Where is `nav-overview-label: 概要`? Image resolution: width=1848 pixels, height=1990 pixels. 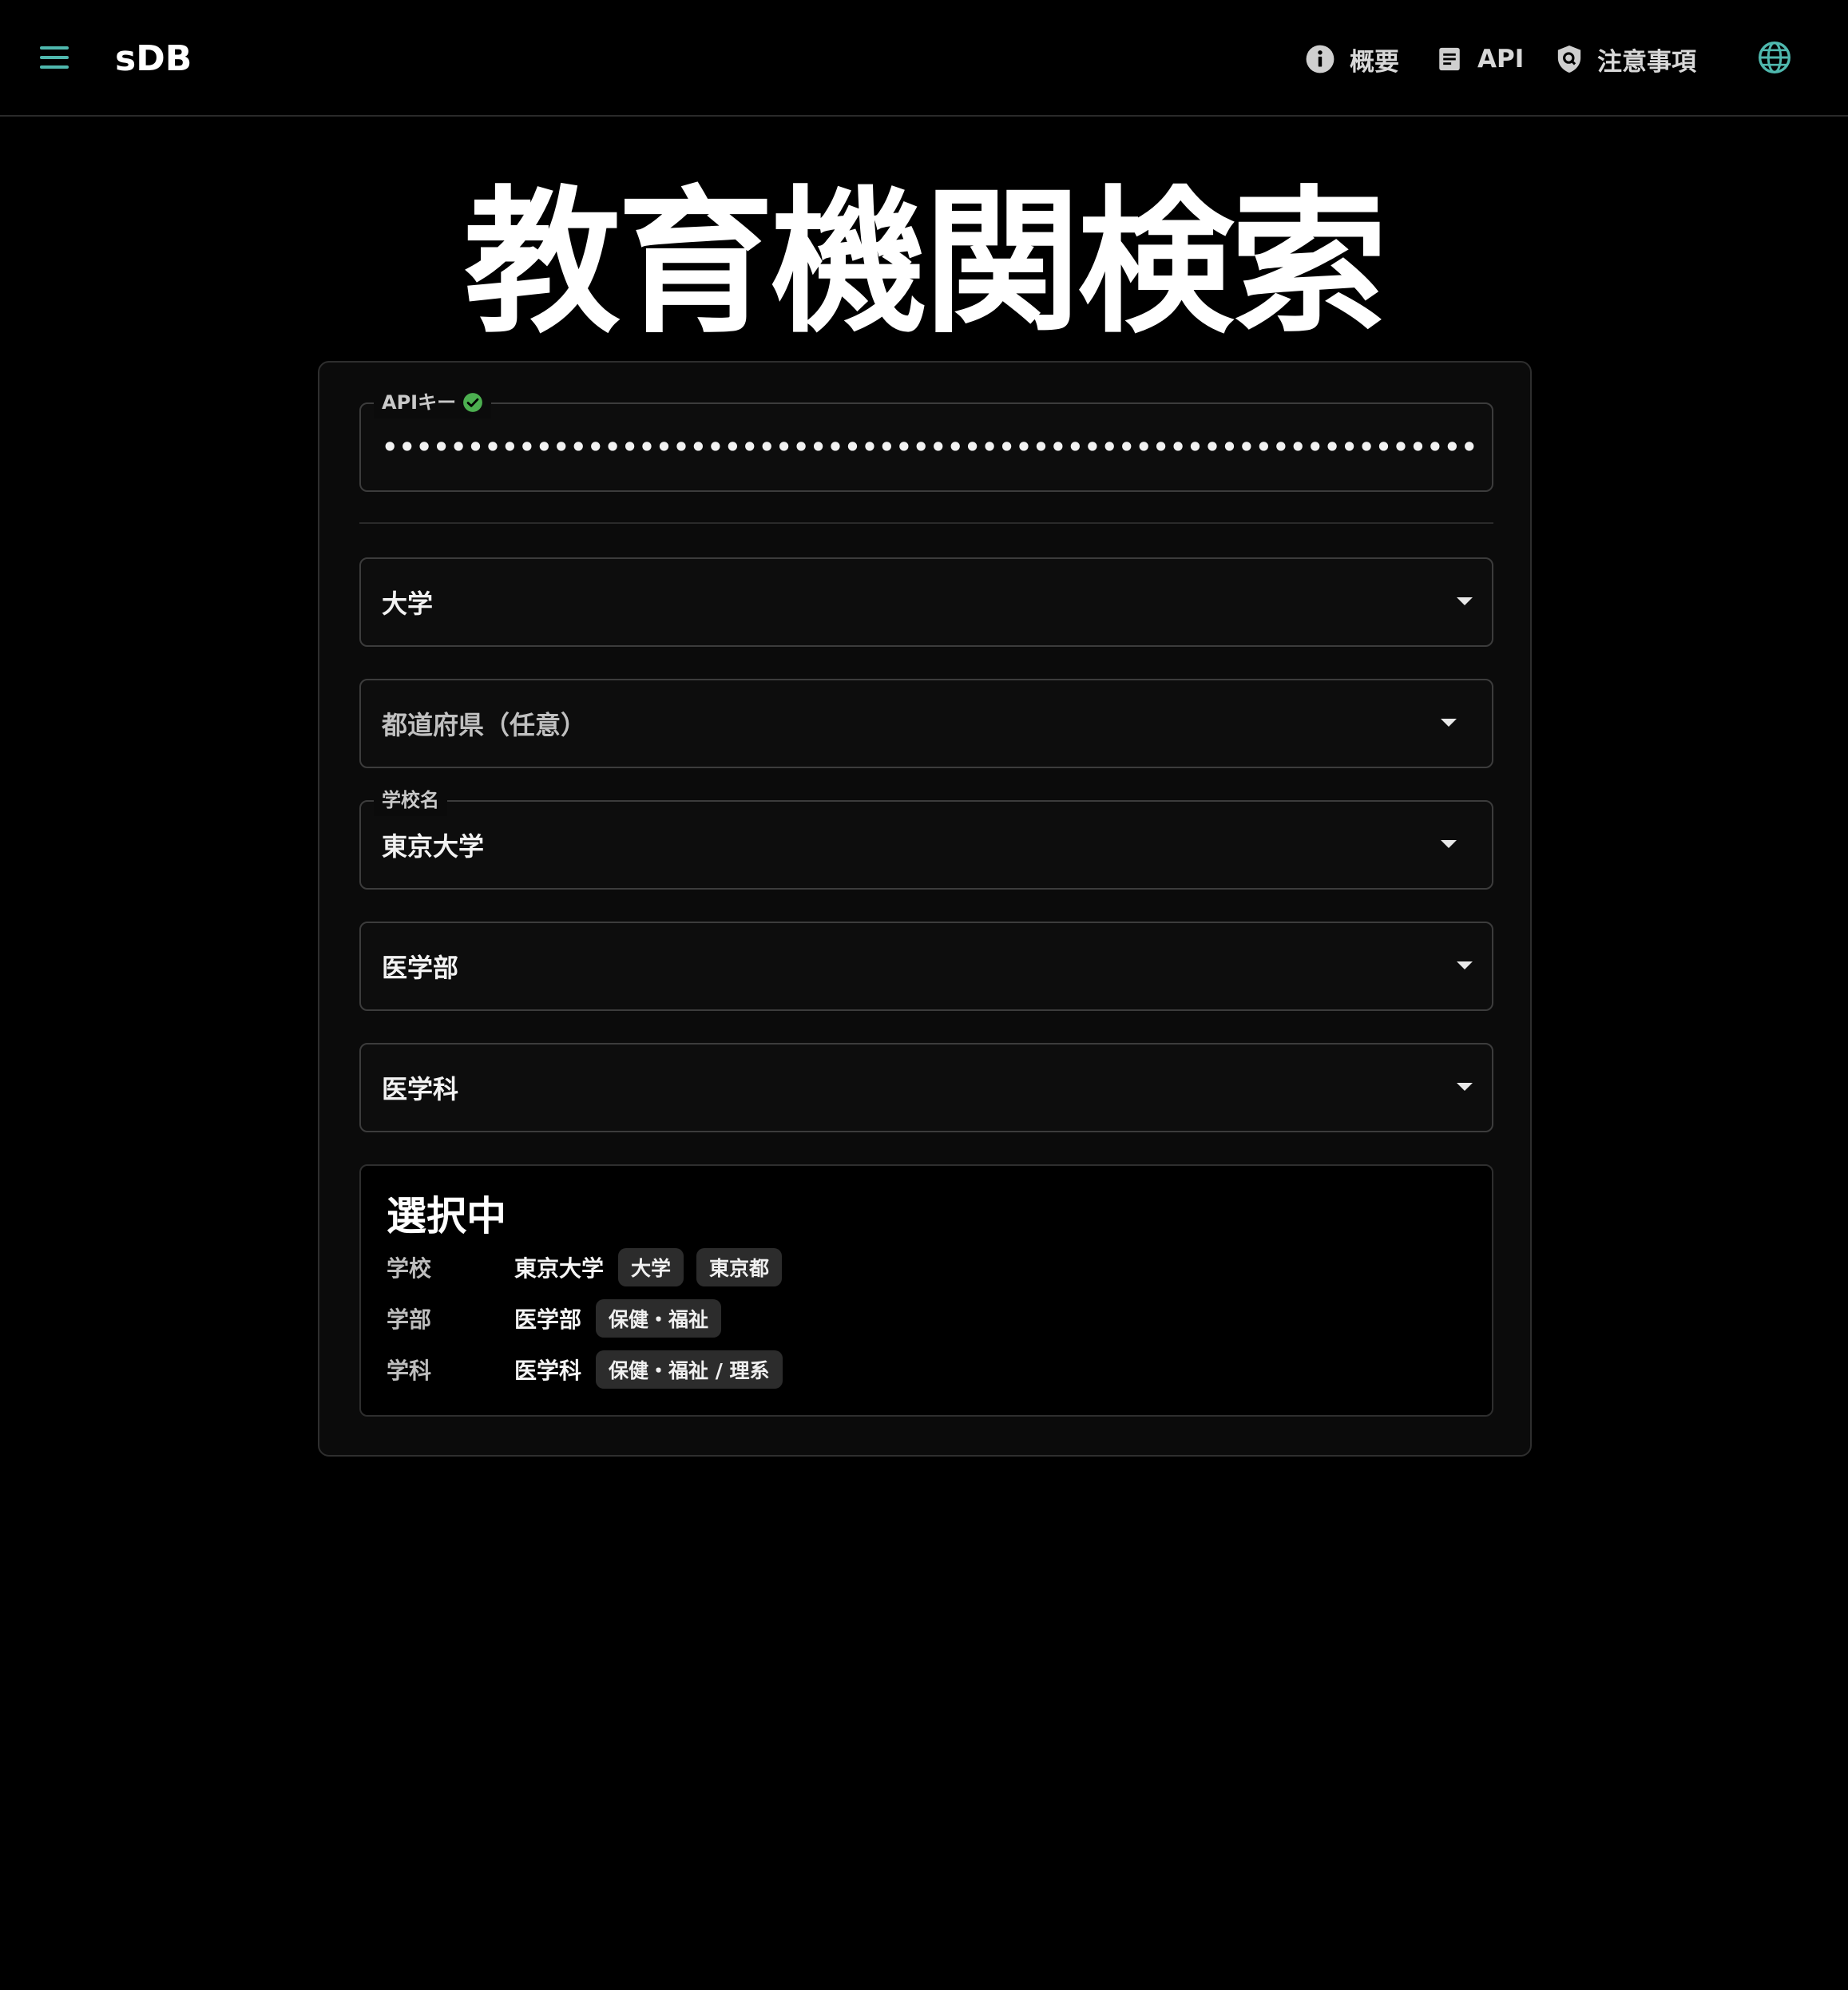
nav-overview-label: 概要 is located at coordinates (1374, 62).